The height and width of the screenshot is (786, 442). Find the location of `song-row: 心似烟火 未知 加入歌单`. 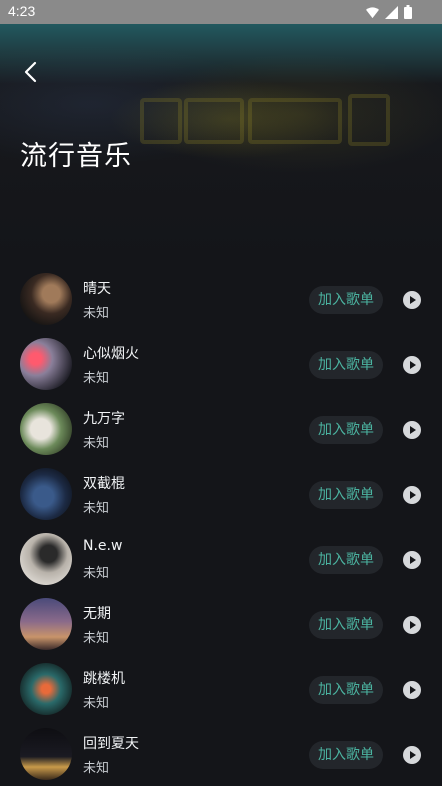

song-row: 心似烟火 未知 加入歌单 is located at coordinates (221, 363).